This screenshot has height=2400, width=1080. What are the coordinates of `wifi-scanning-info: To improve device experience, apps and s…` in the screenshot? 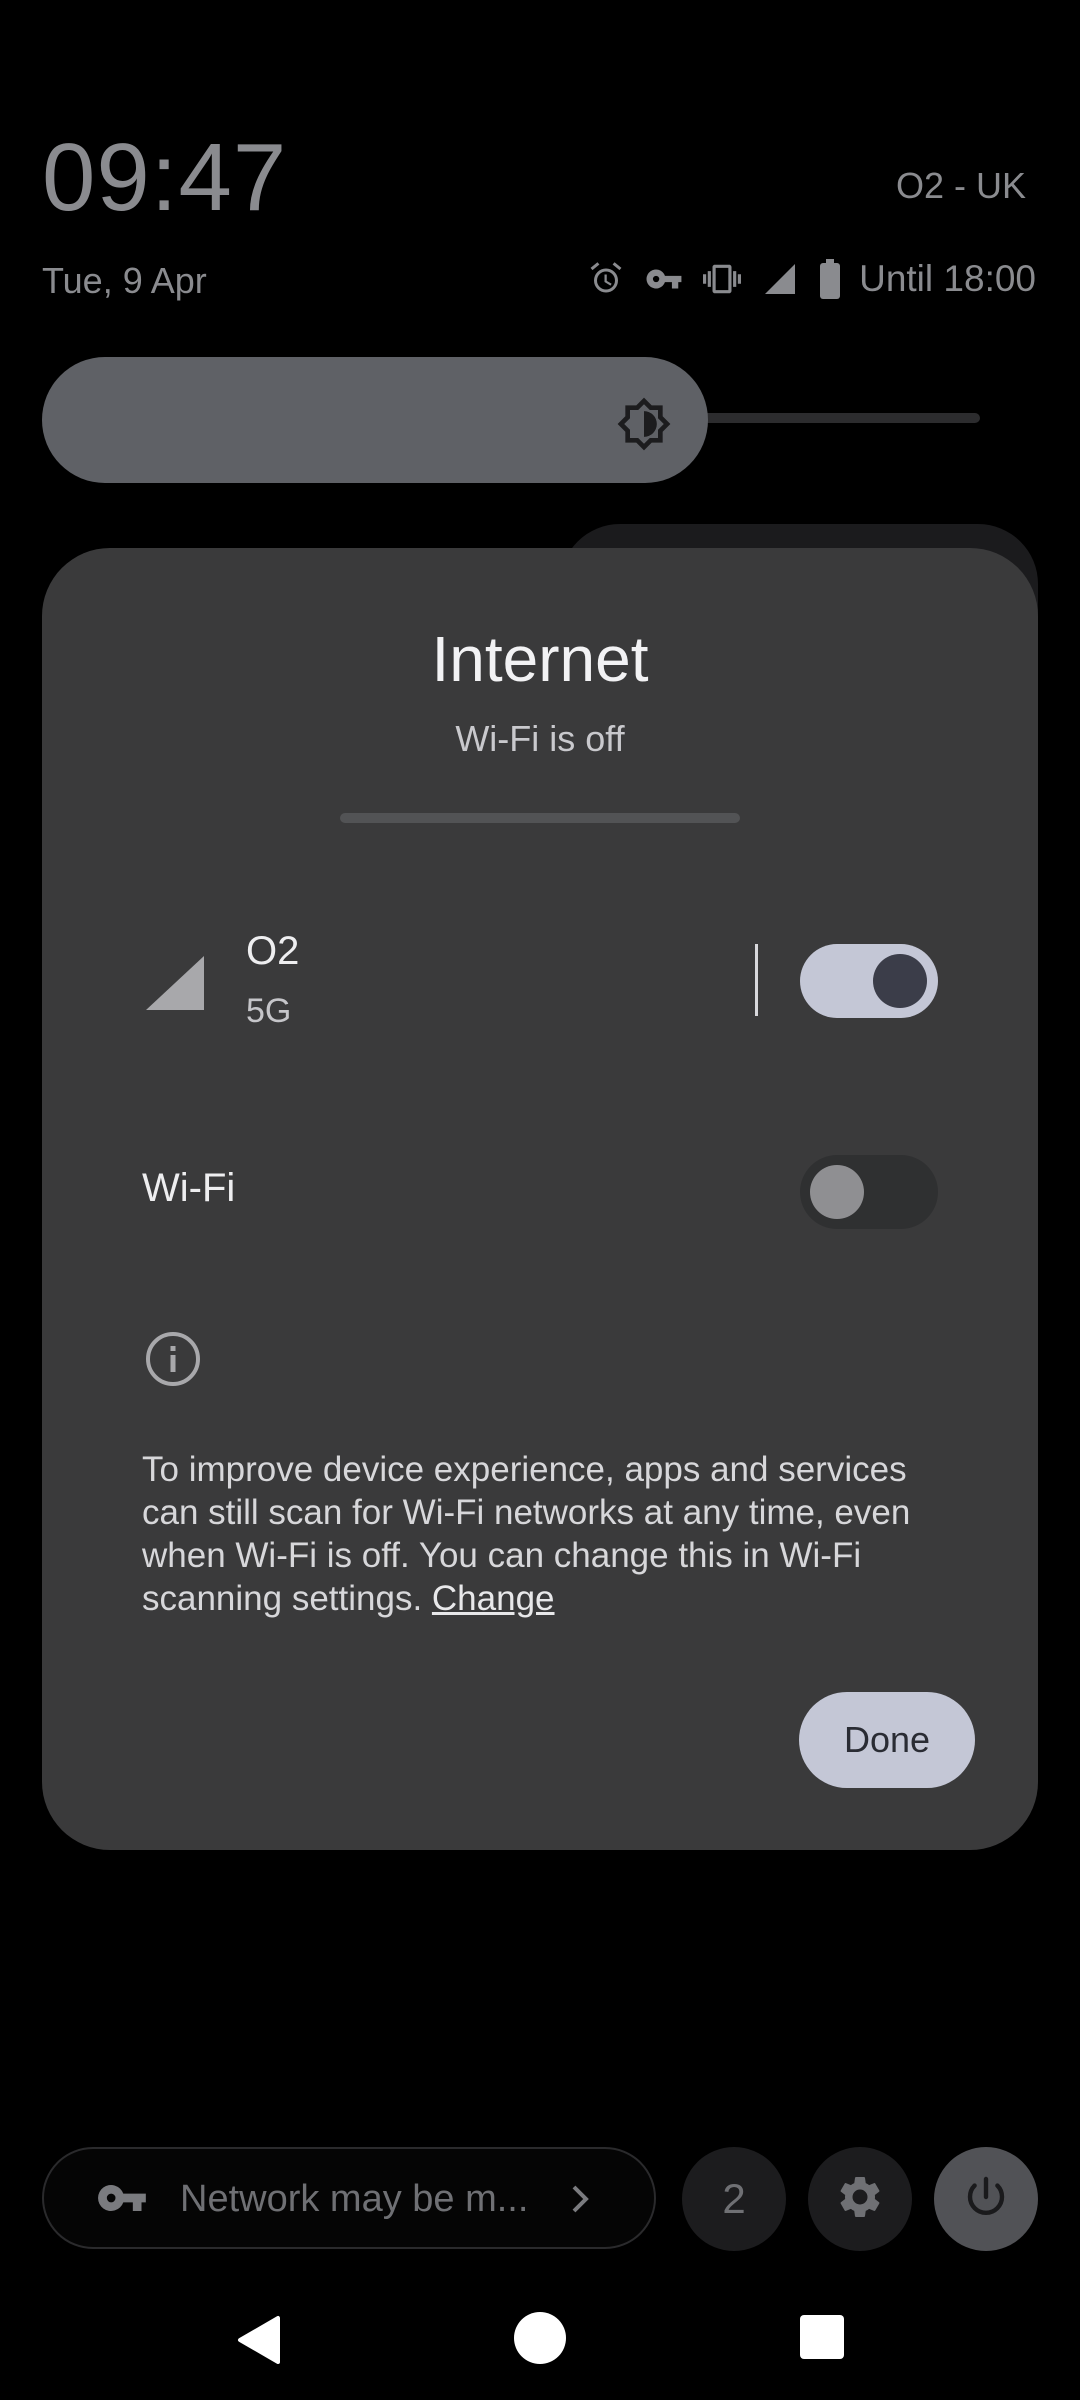 It's located at (542, 1534).